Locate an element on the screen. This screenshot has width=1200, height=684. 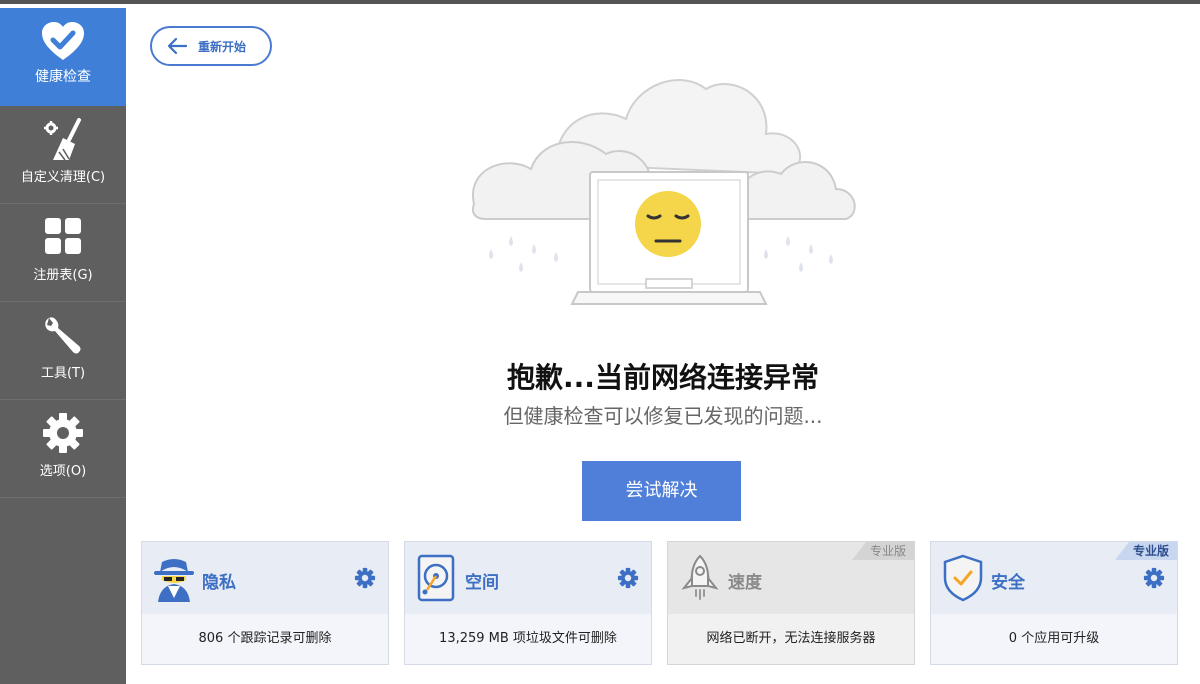
heart-check-icon is located at coordinates (63, 42).